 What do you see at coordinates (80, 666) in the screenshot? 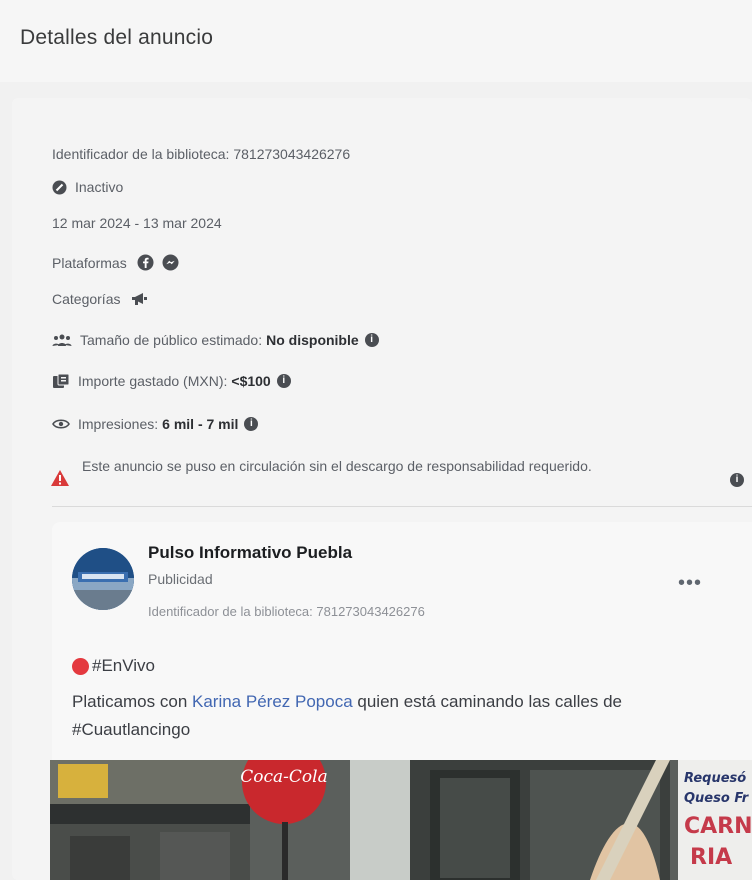
I see `live-dot-icon` at bounding box center [80, 666].